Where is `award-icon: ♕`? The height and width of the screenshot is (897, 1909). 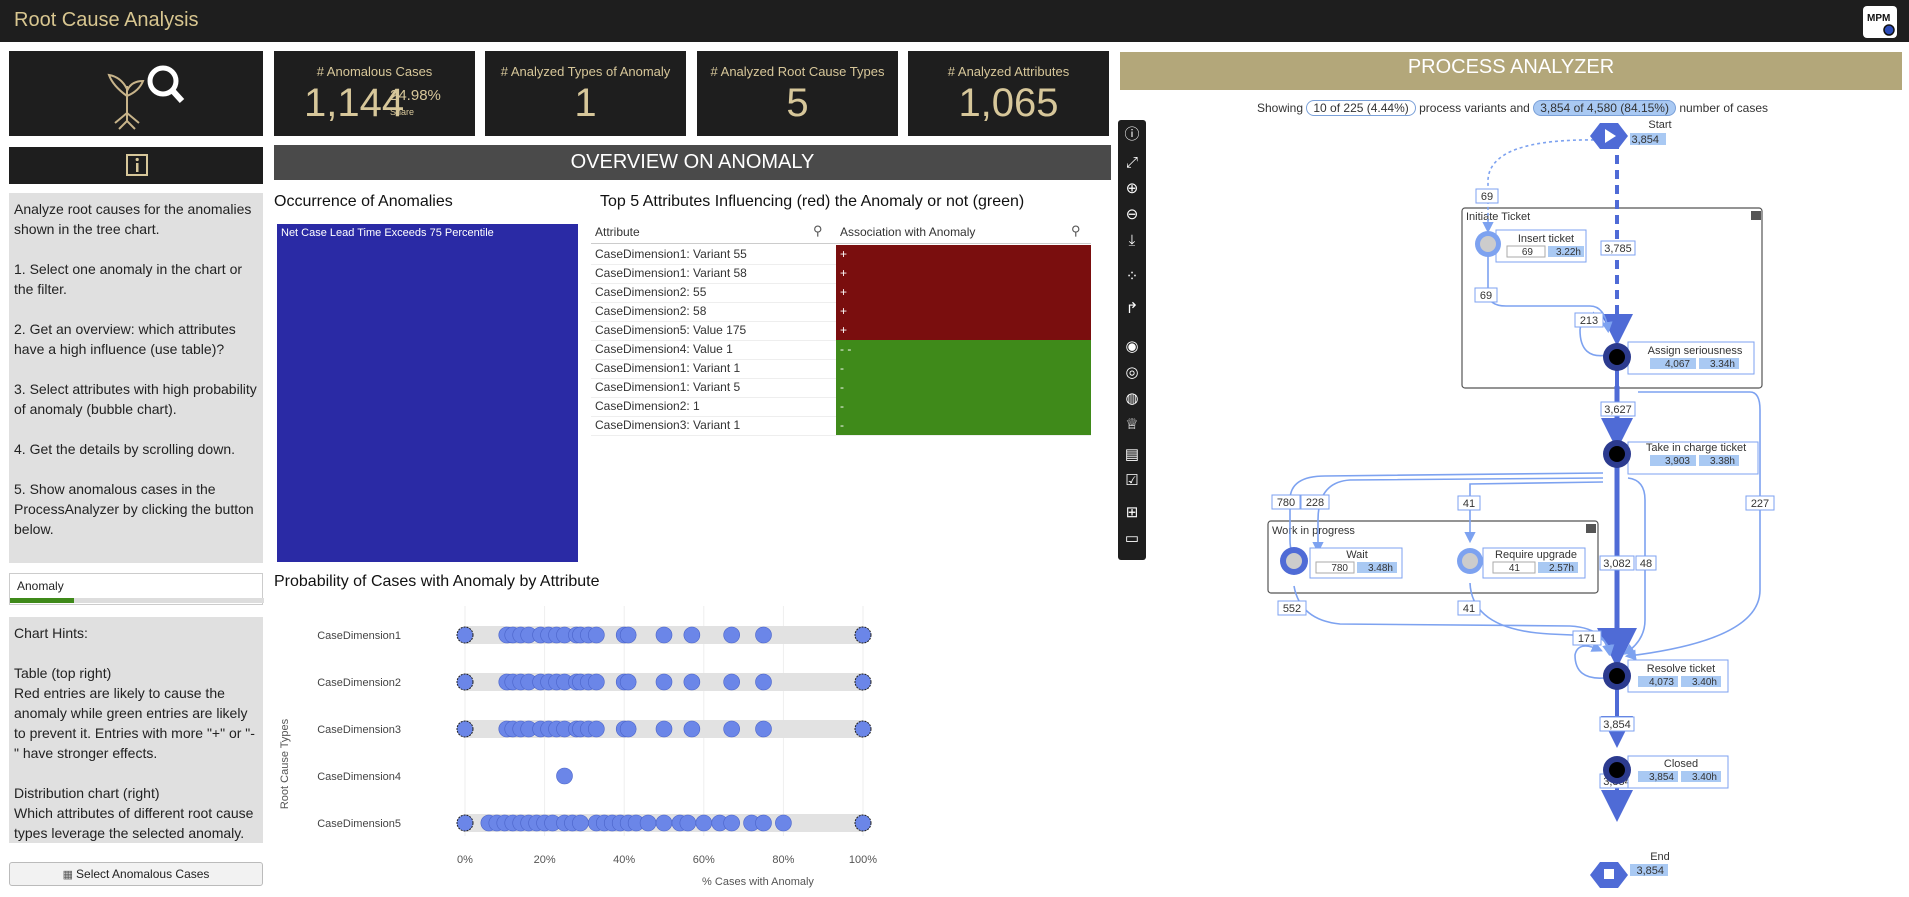
award-icon: ♕ is located at coordinates (1132, 425).